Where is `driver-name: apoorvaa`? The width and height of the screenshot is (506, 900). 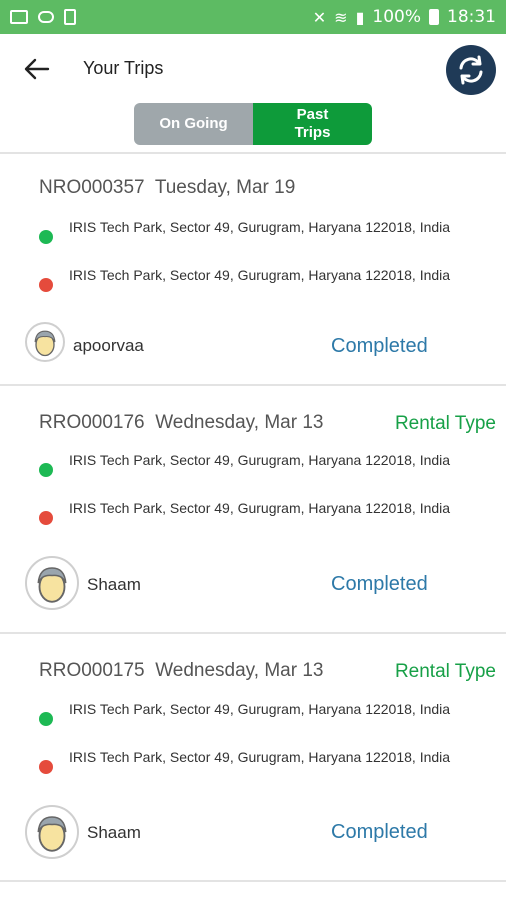
driver-name: apoorvaa is located at coordinates (108, 345).